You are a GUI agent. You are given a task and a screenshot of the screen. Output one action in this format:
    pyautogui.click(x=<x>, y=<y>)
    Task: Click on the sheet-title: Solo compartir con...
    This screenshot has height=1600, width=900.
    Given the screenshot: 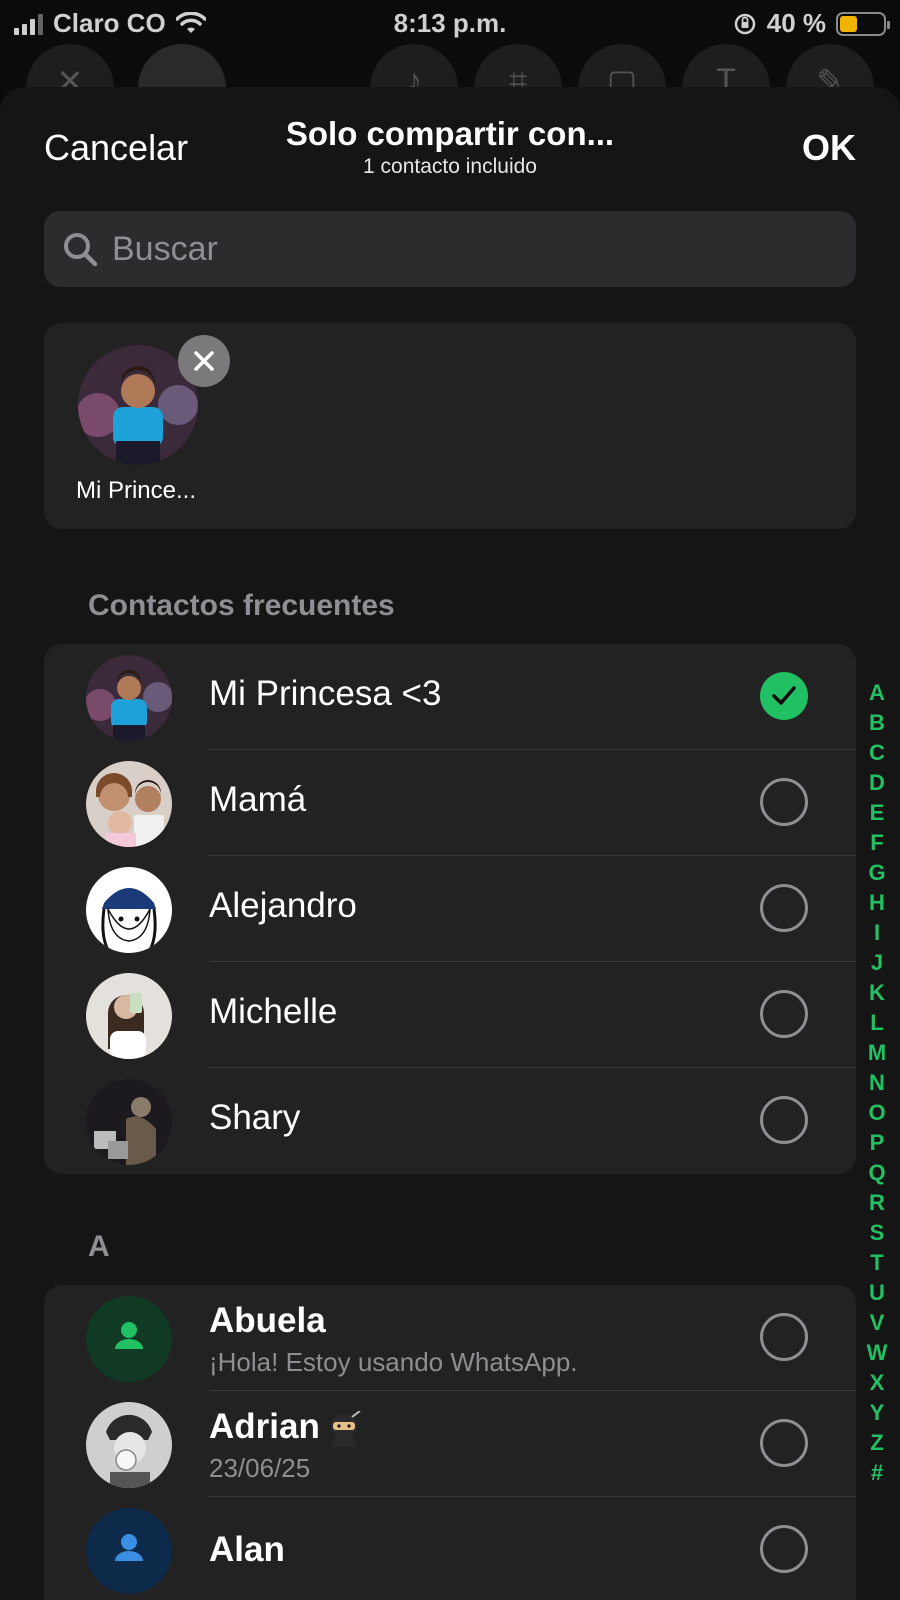 What is the action you would take?
    pyautogui.click(x=450, y=133)
    